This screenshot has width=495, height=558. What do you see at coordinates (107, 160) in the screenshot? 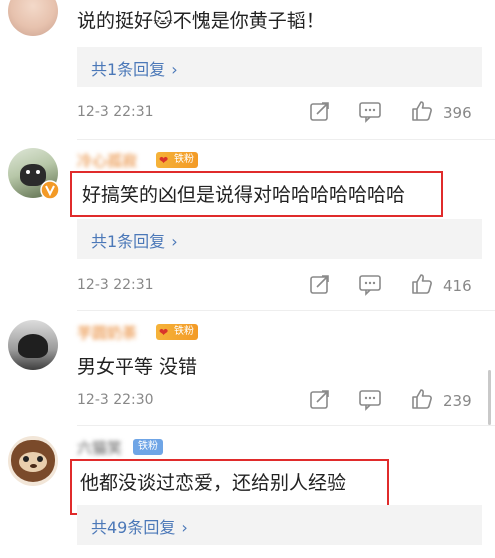
I see `username: 冷心孤寂` at bounding box center [107, 160].